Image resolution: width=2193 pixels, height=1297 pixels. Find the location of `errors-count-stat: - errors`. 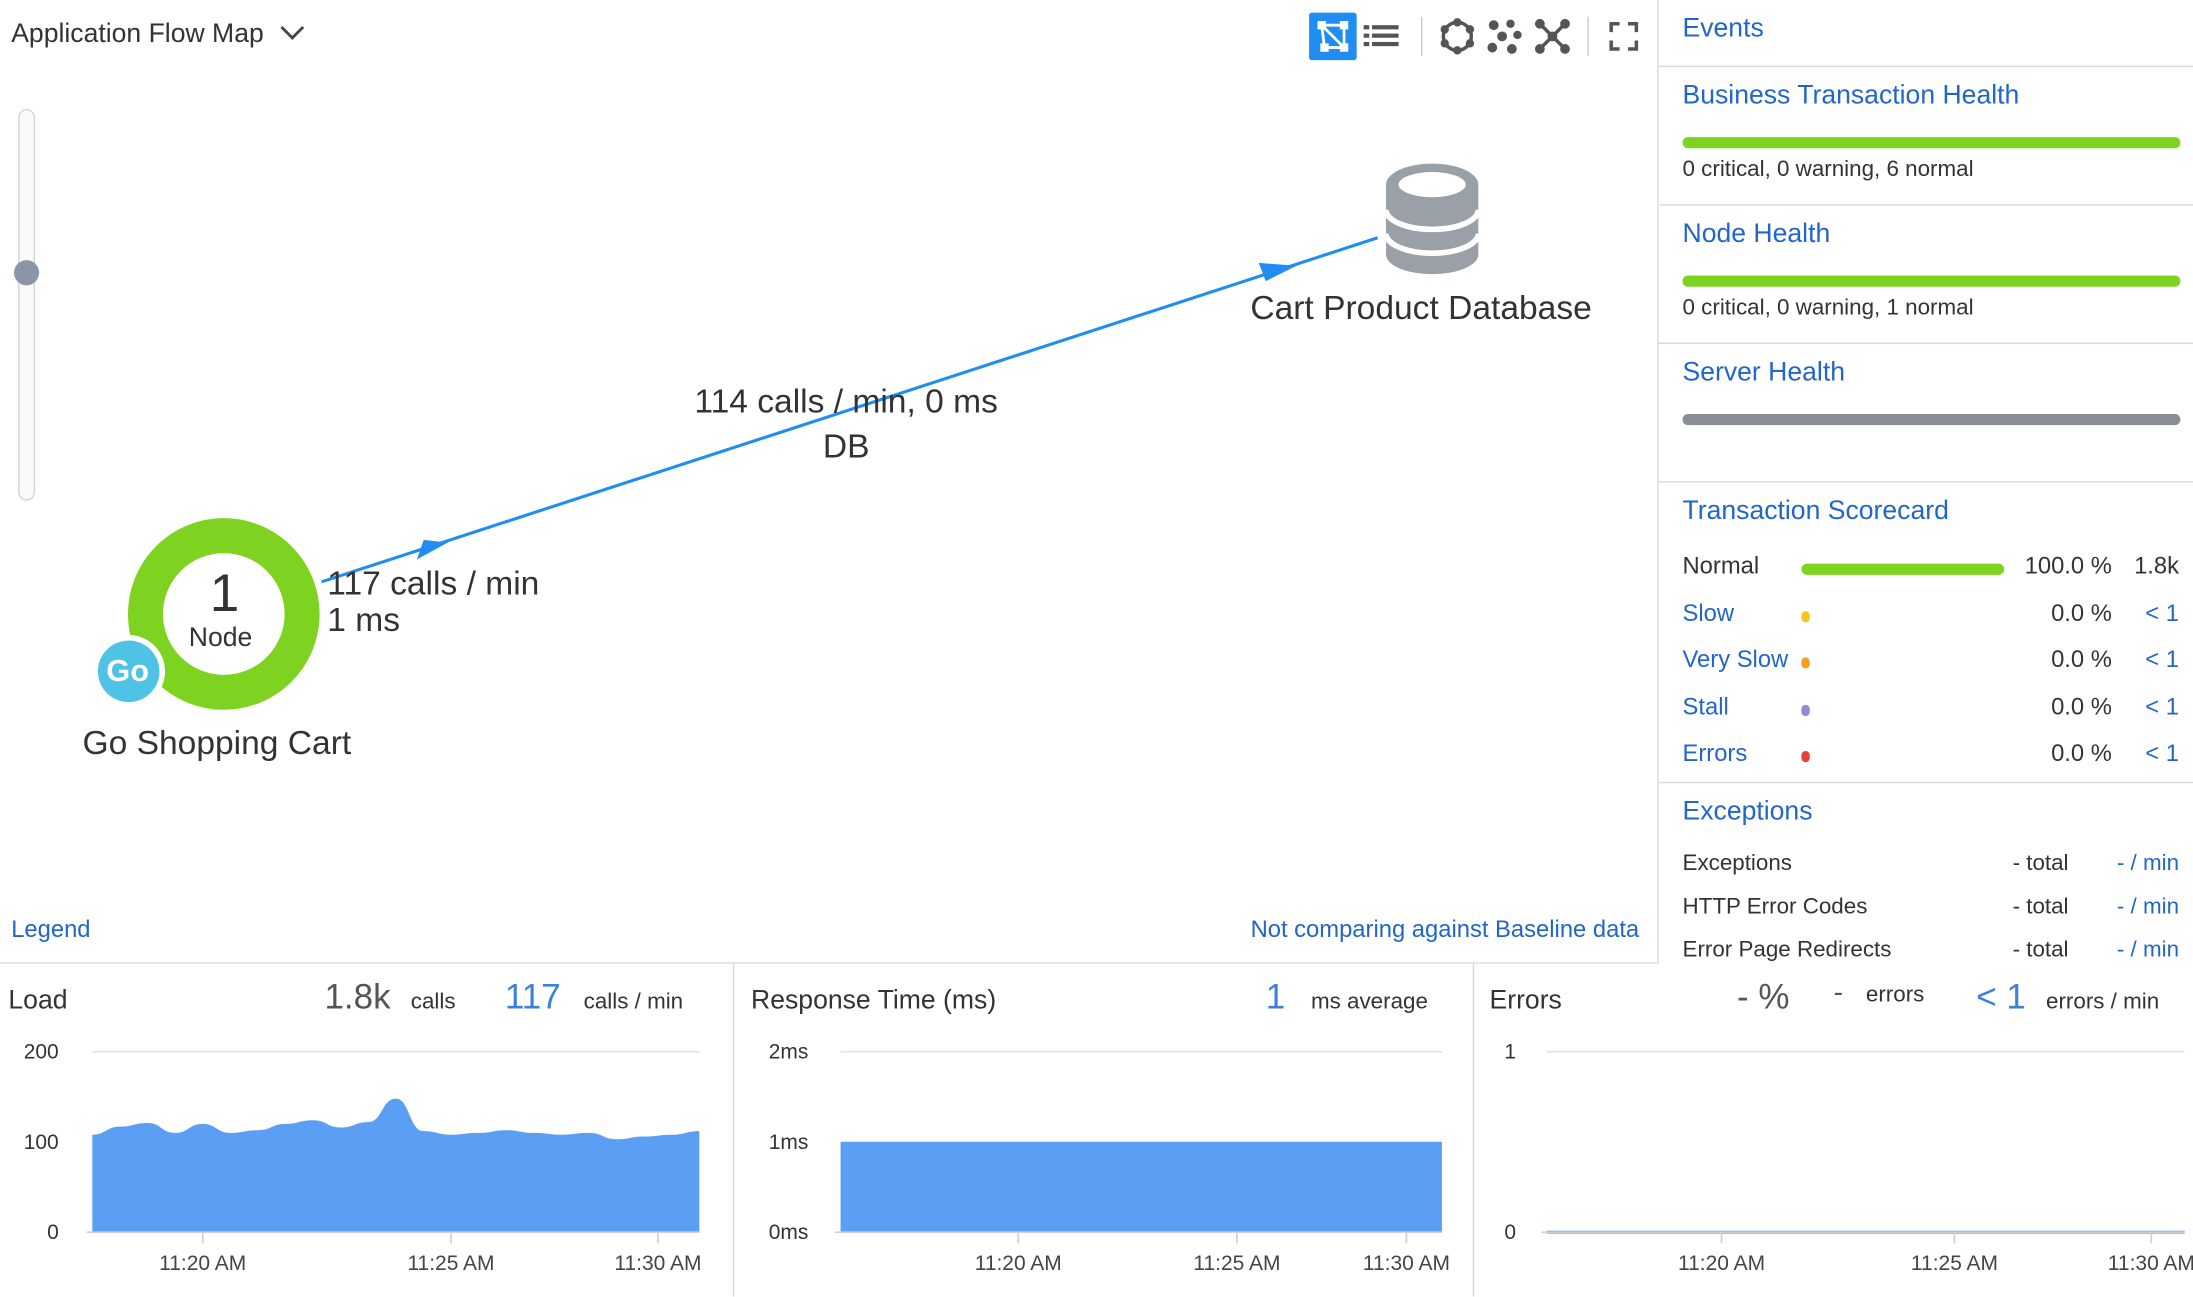

errors-count-stat: - errors is located at coordinates (1879, 994).